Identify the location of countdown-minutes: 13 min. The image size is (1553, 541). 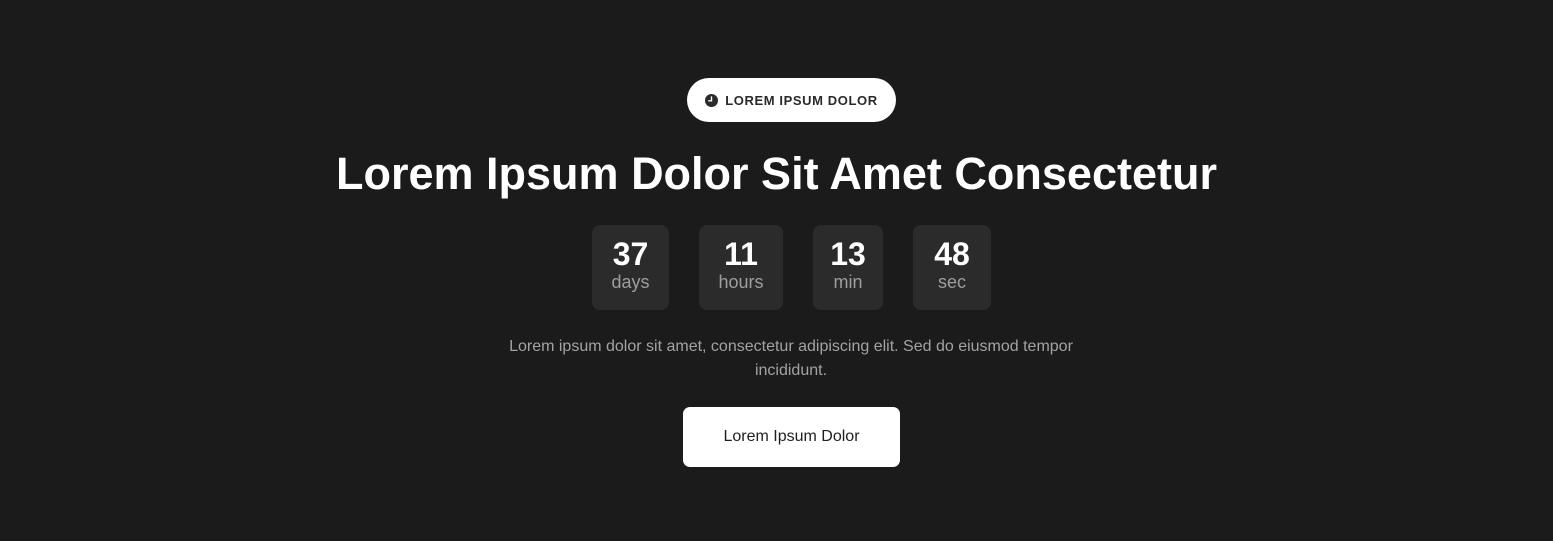
(848, 267).